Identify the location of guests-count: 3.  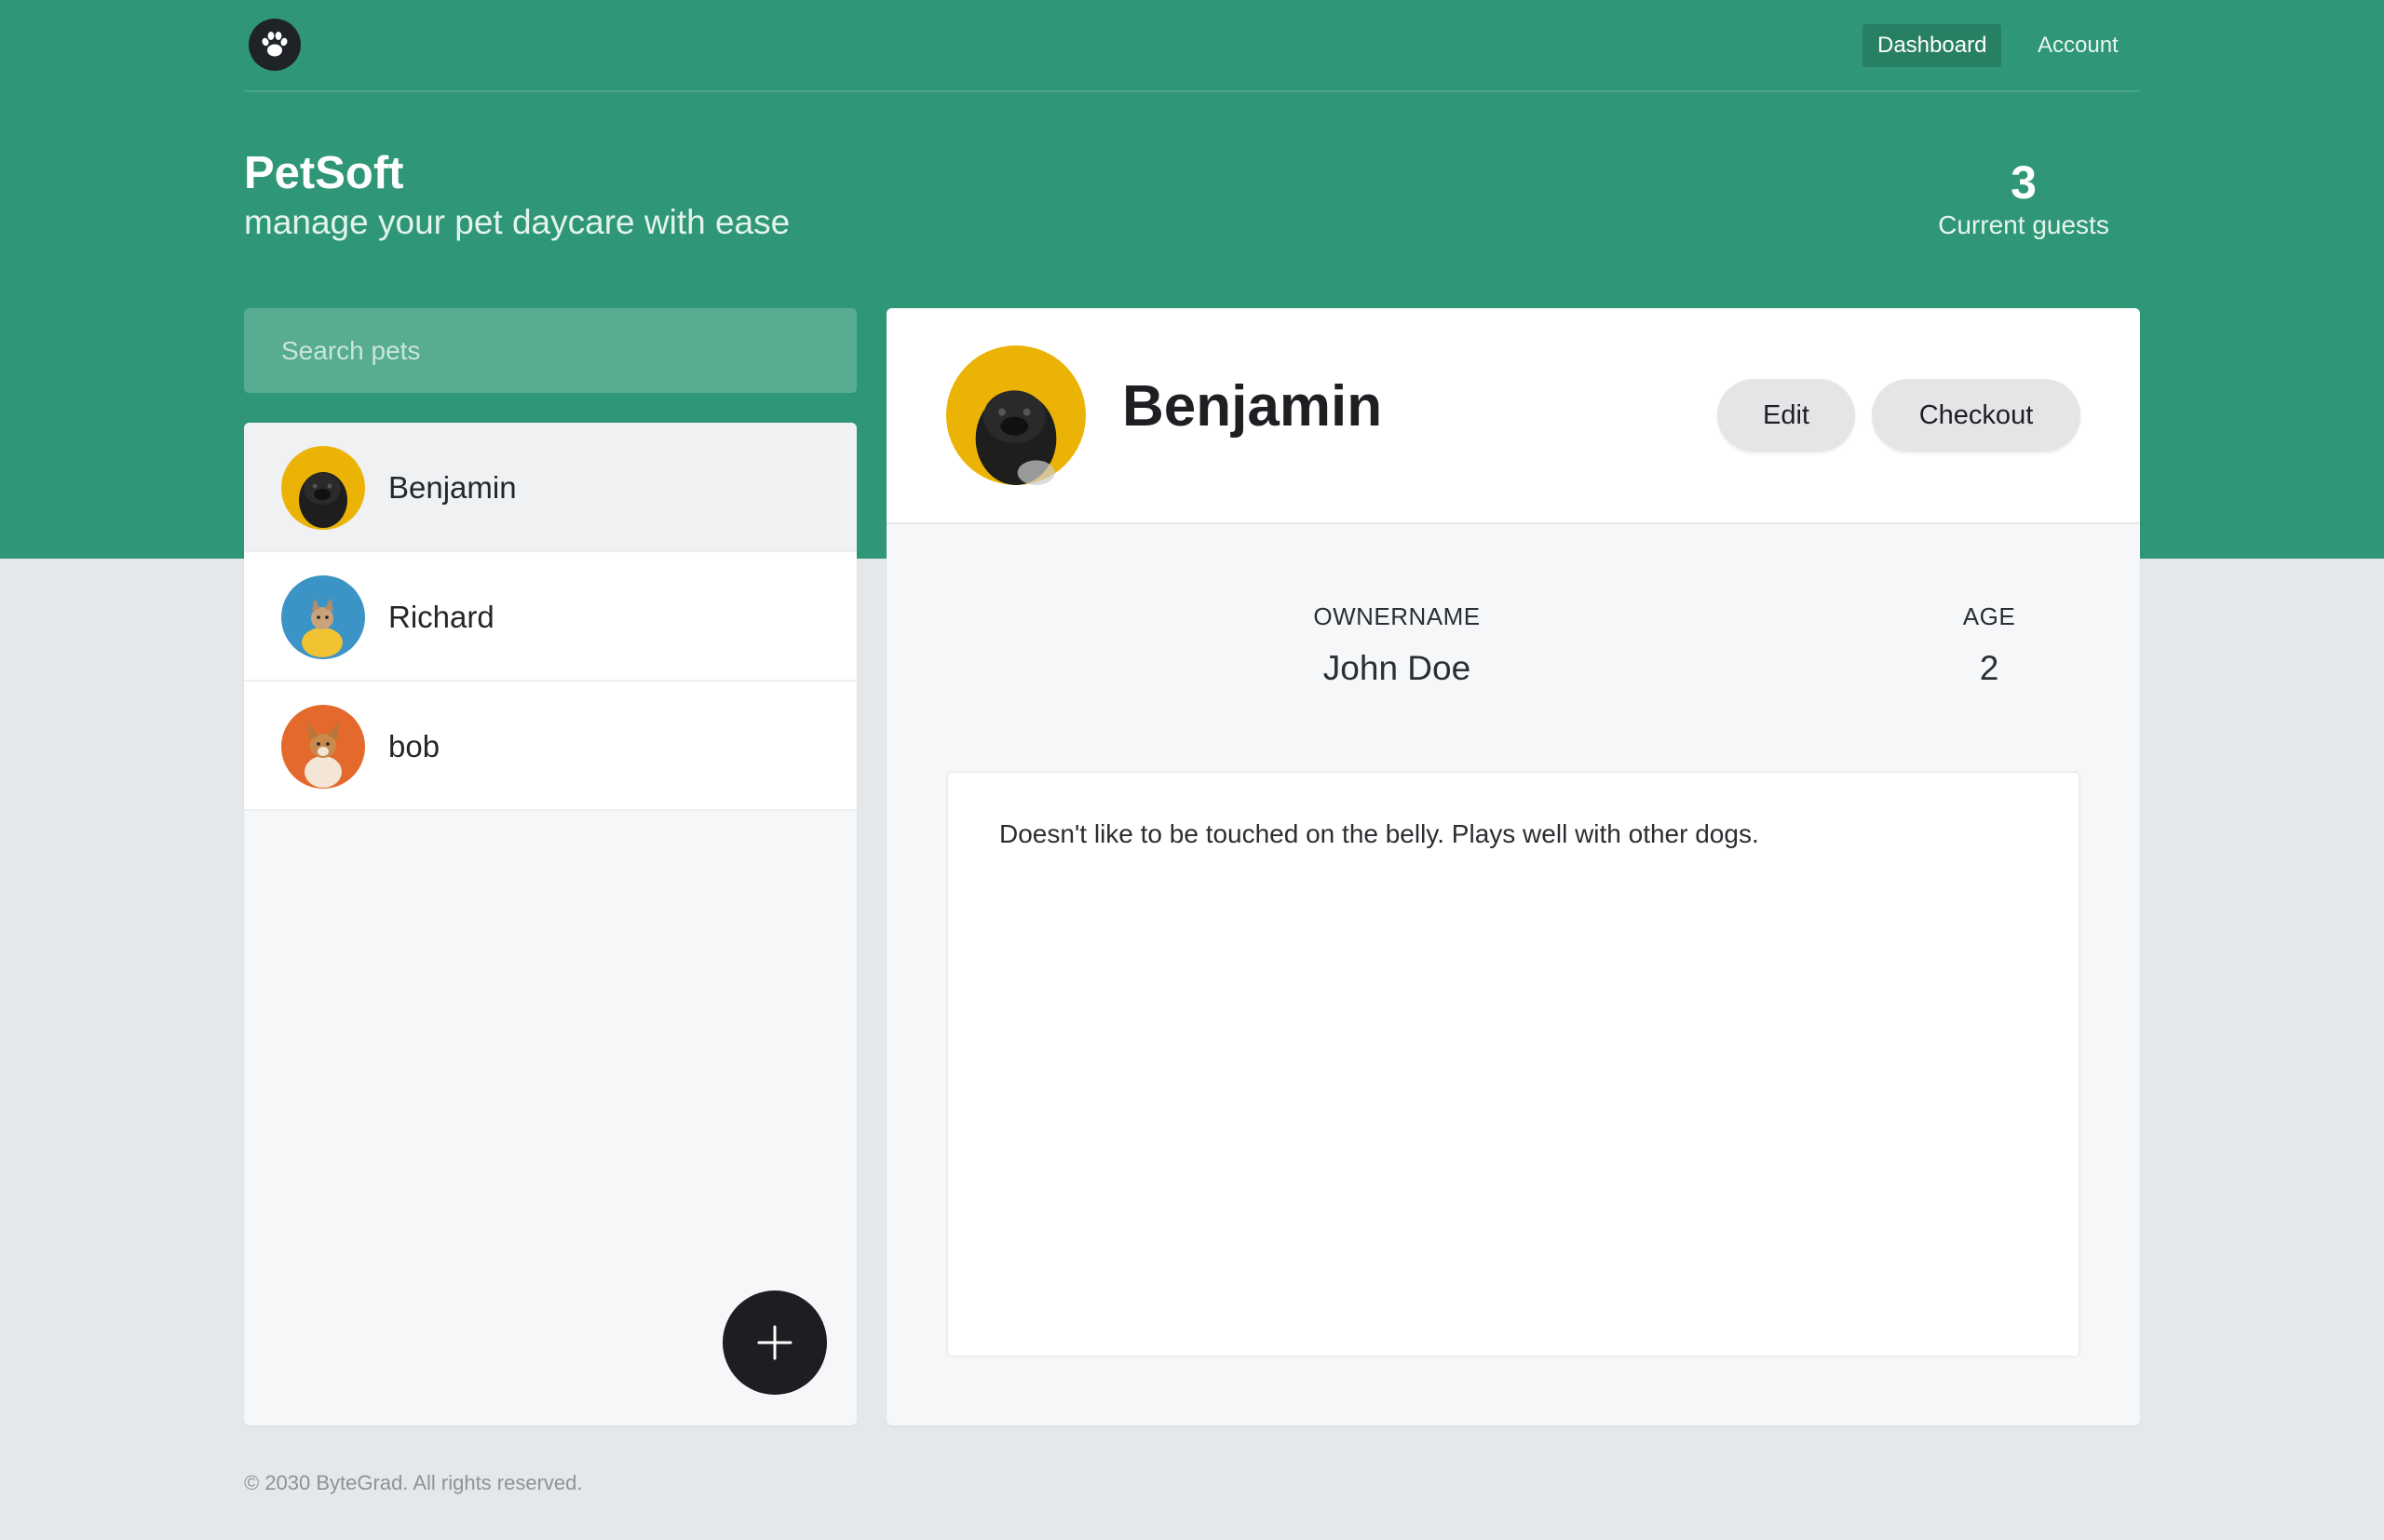
(2024, 183).